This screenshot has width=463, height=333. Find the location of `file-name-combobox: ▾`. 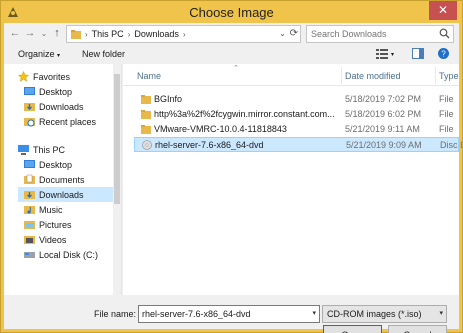

file-name-combobox: ▾ is located at coordinates (229, 314).